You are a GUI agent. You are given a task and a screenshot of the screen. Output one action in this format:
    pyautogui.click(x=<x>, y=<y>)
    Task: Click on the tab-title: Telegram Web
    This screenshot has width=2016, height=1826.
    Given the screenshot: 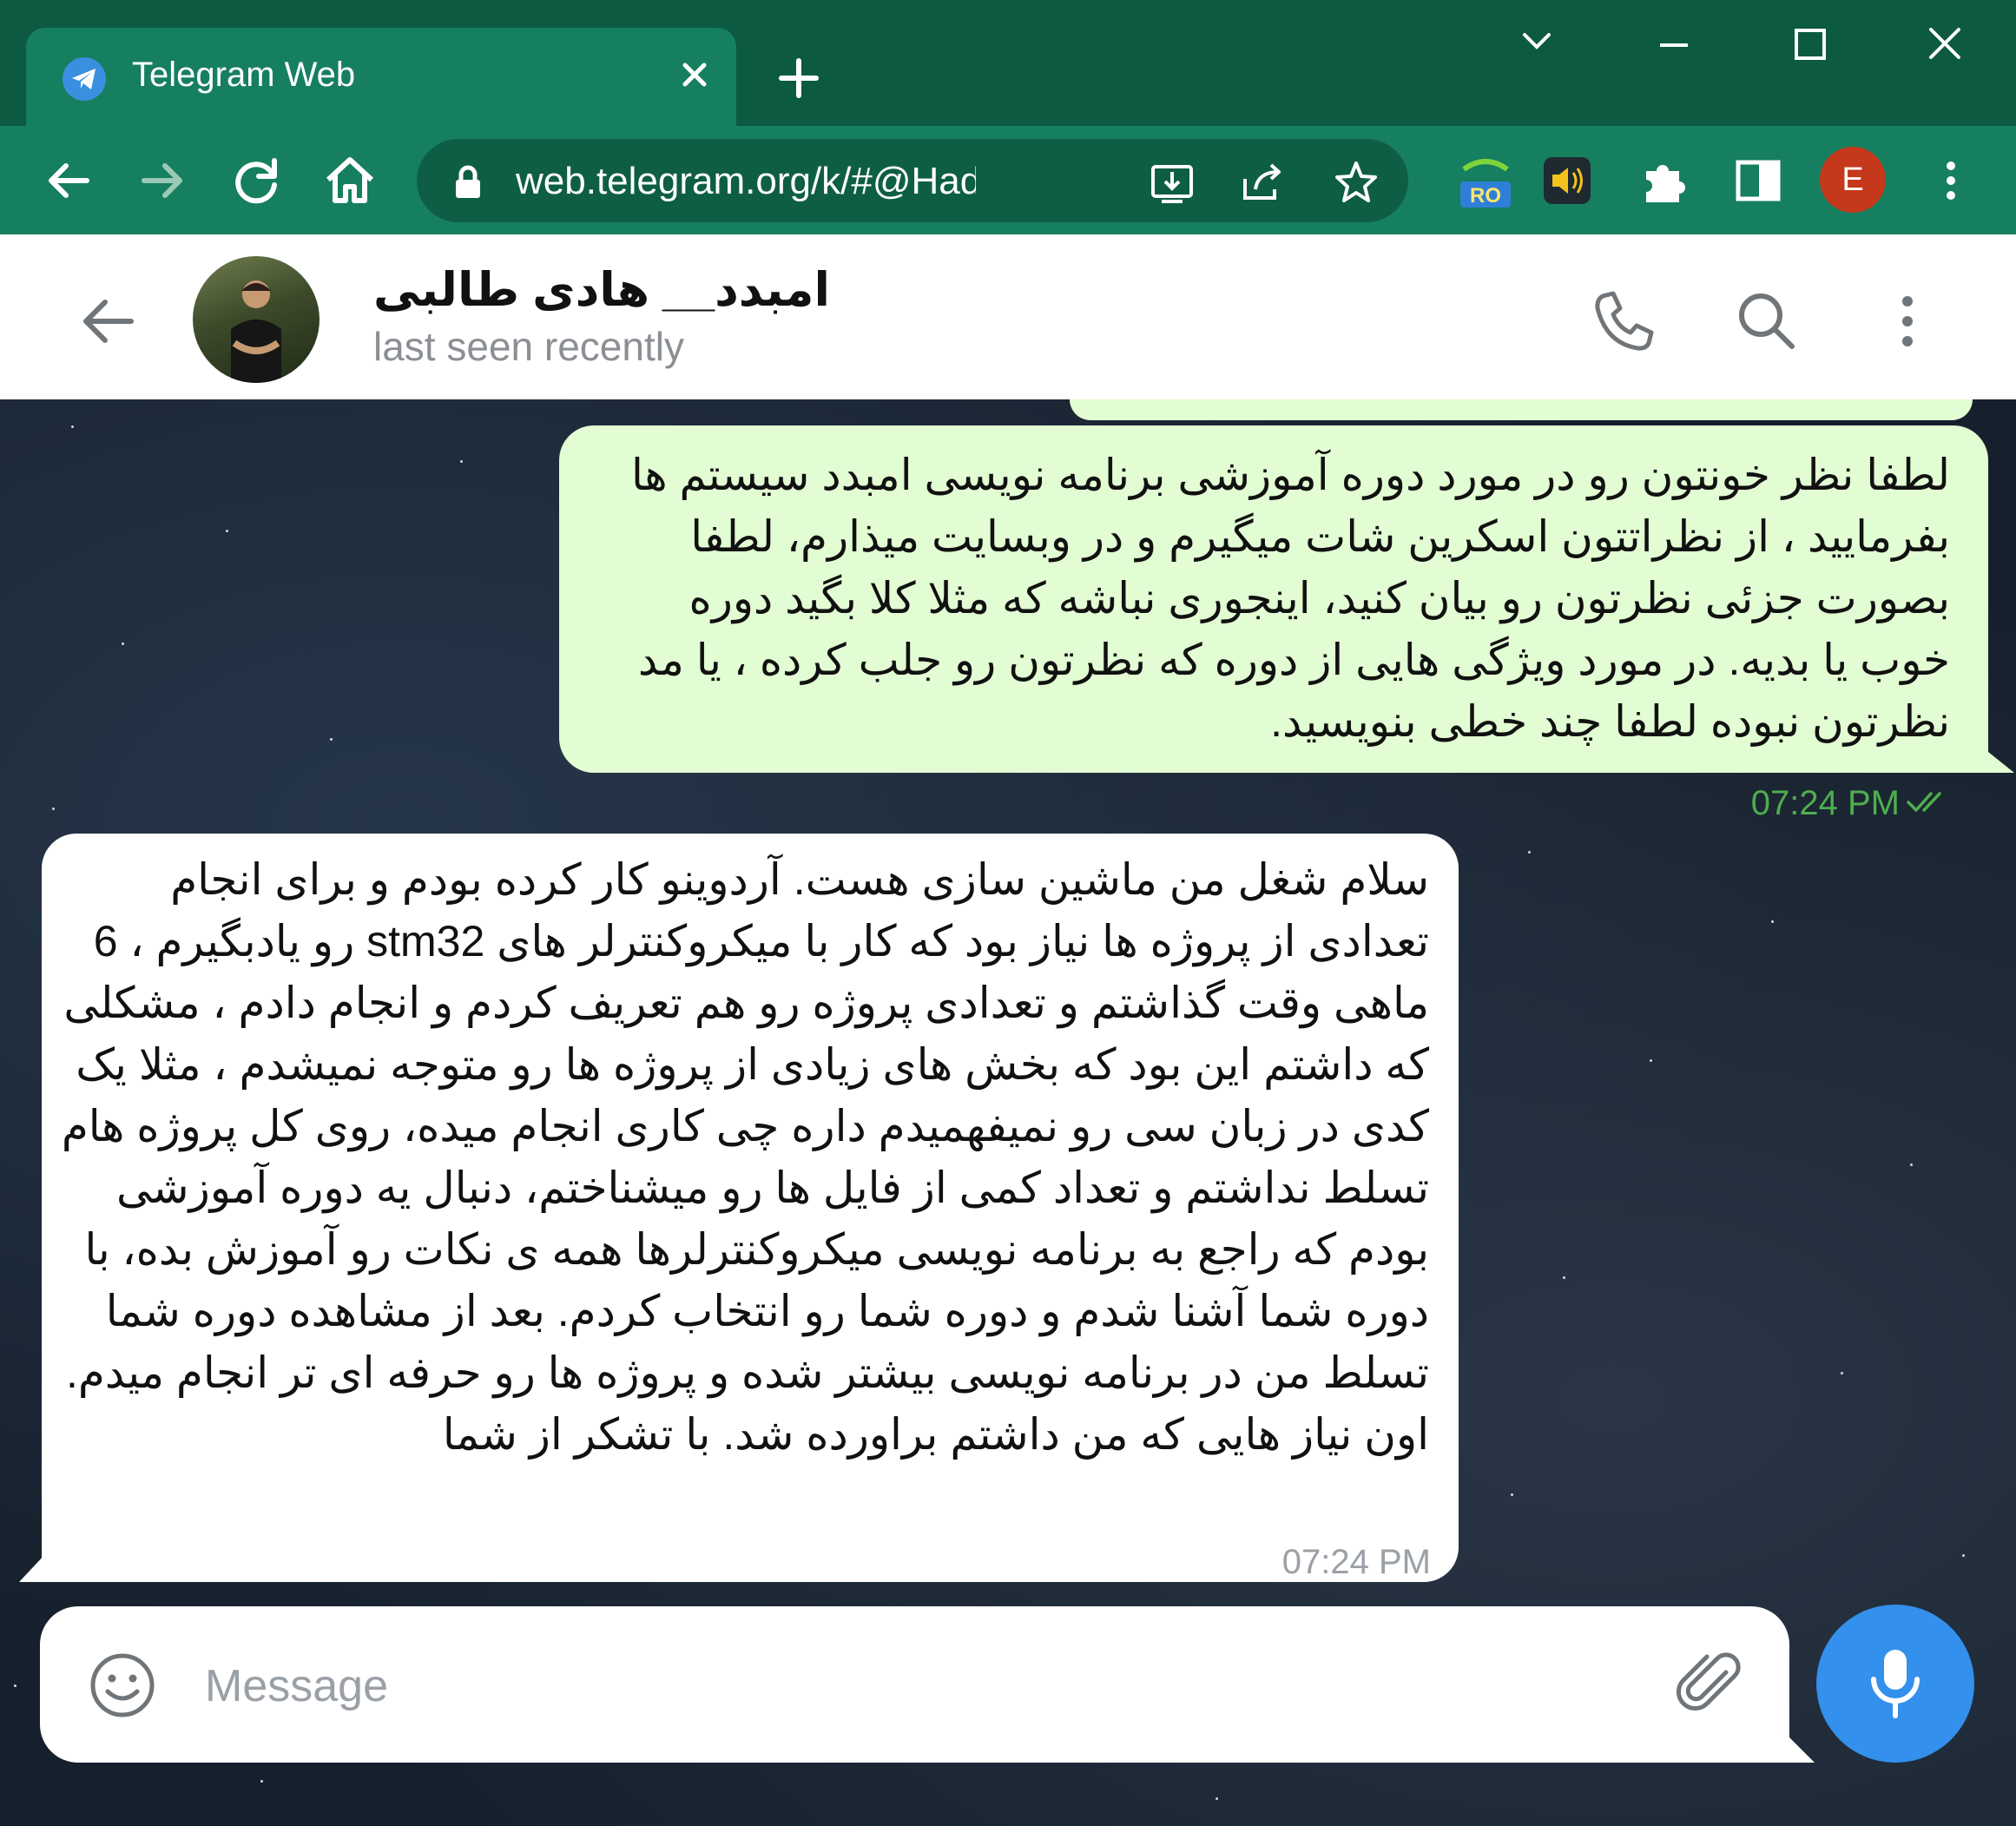 What is the action you would take?
    pyautogui.click(x=244, y=75)
    